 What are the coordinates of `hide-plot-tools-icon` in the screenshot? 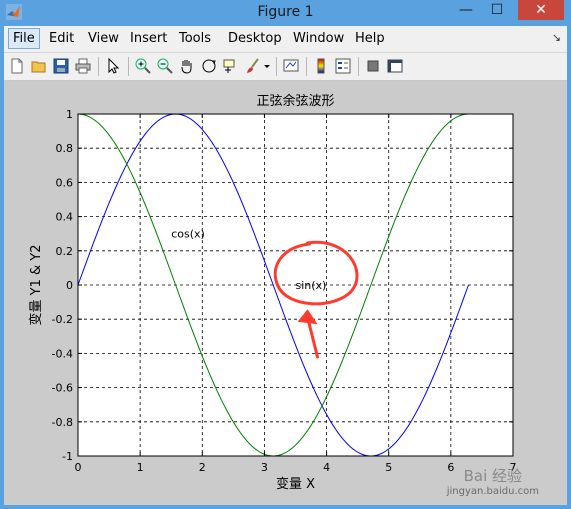 It's located at (373, 66).